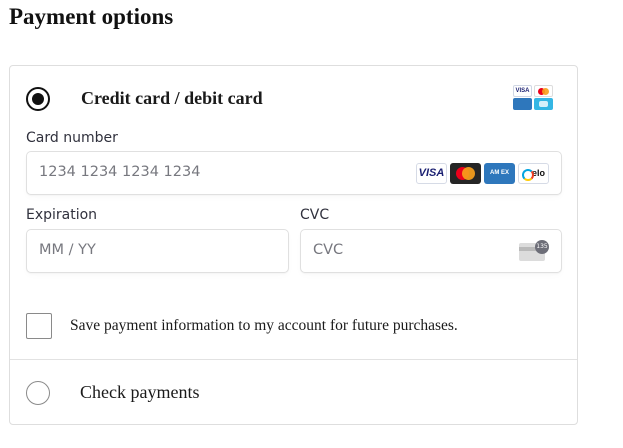 Image resolution: width=623 pixels, height=448 pixels. Describe the element at coordinates (67, 250) in the screenshot. I see `expiration-placeholder: MM / YY` at that location.